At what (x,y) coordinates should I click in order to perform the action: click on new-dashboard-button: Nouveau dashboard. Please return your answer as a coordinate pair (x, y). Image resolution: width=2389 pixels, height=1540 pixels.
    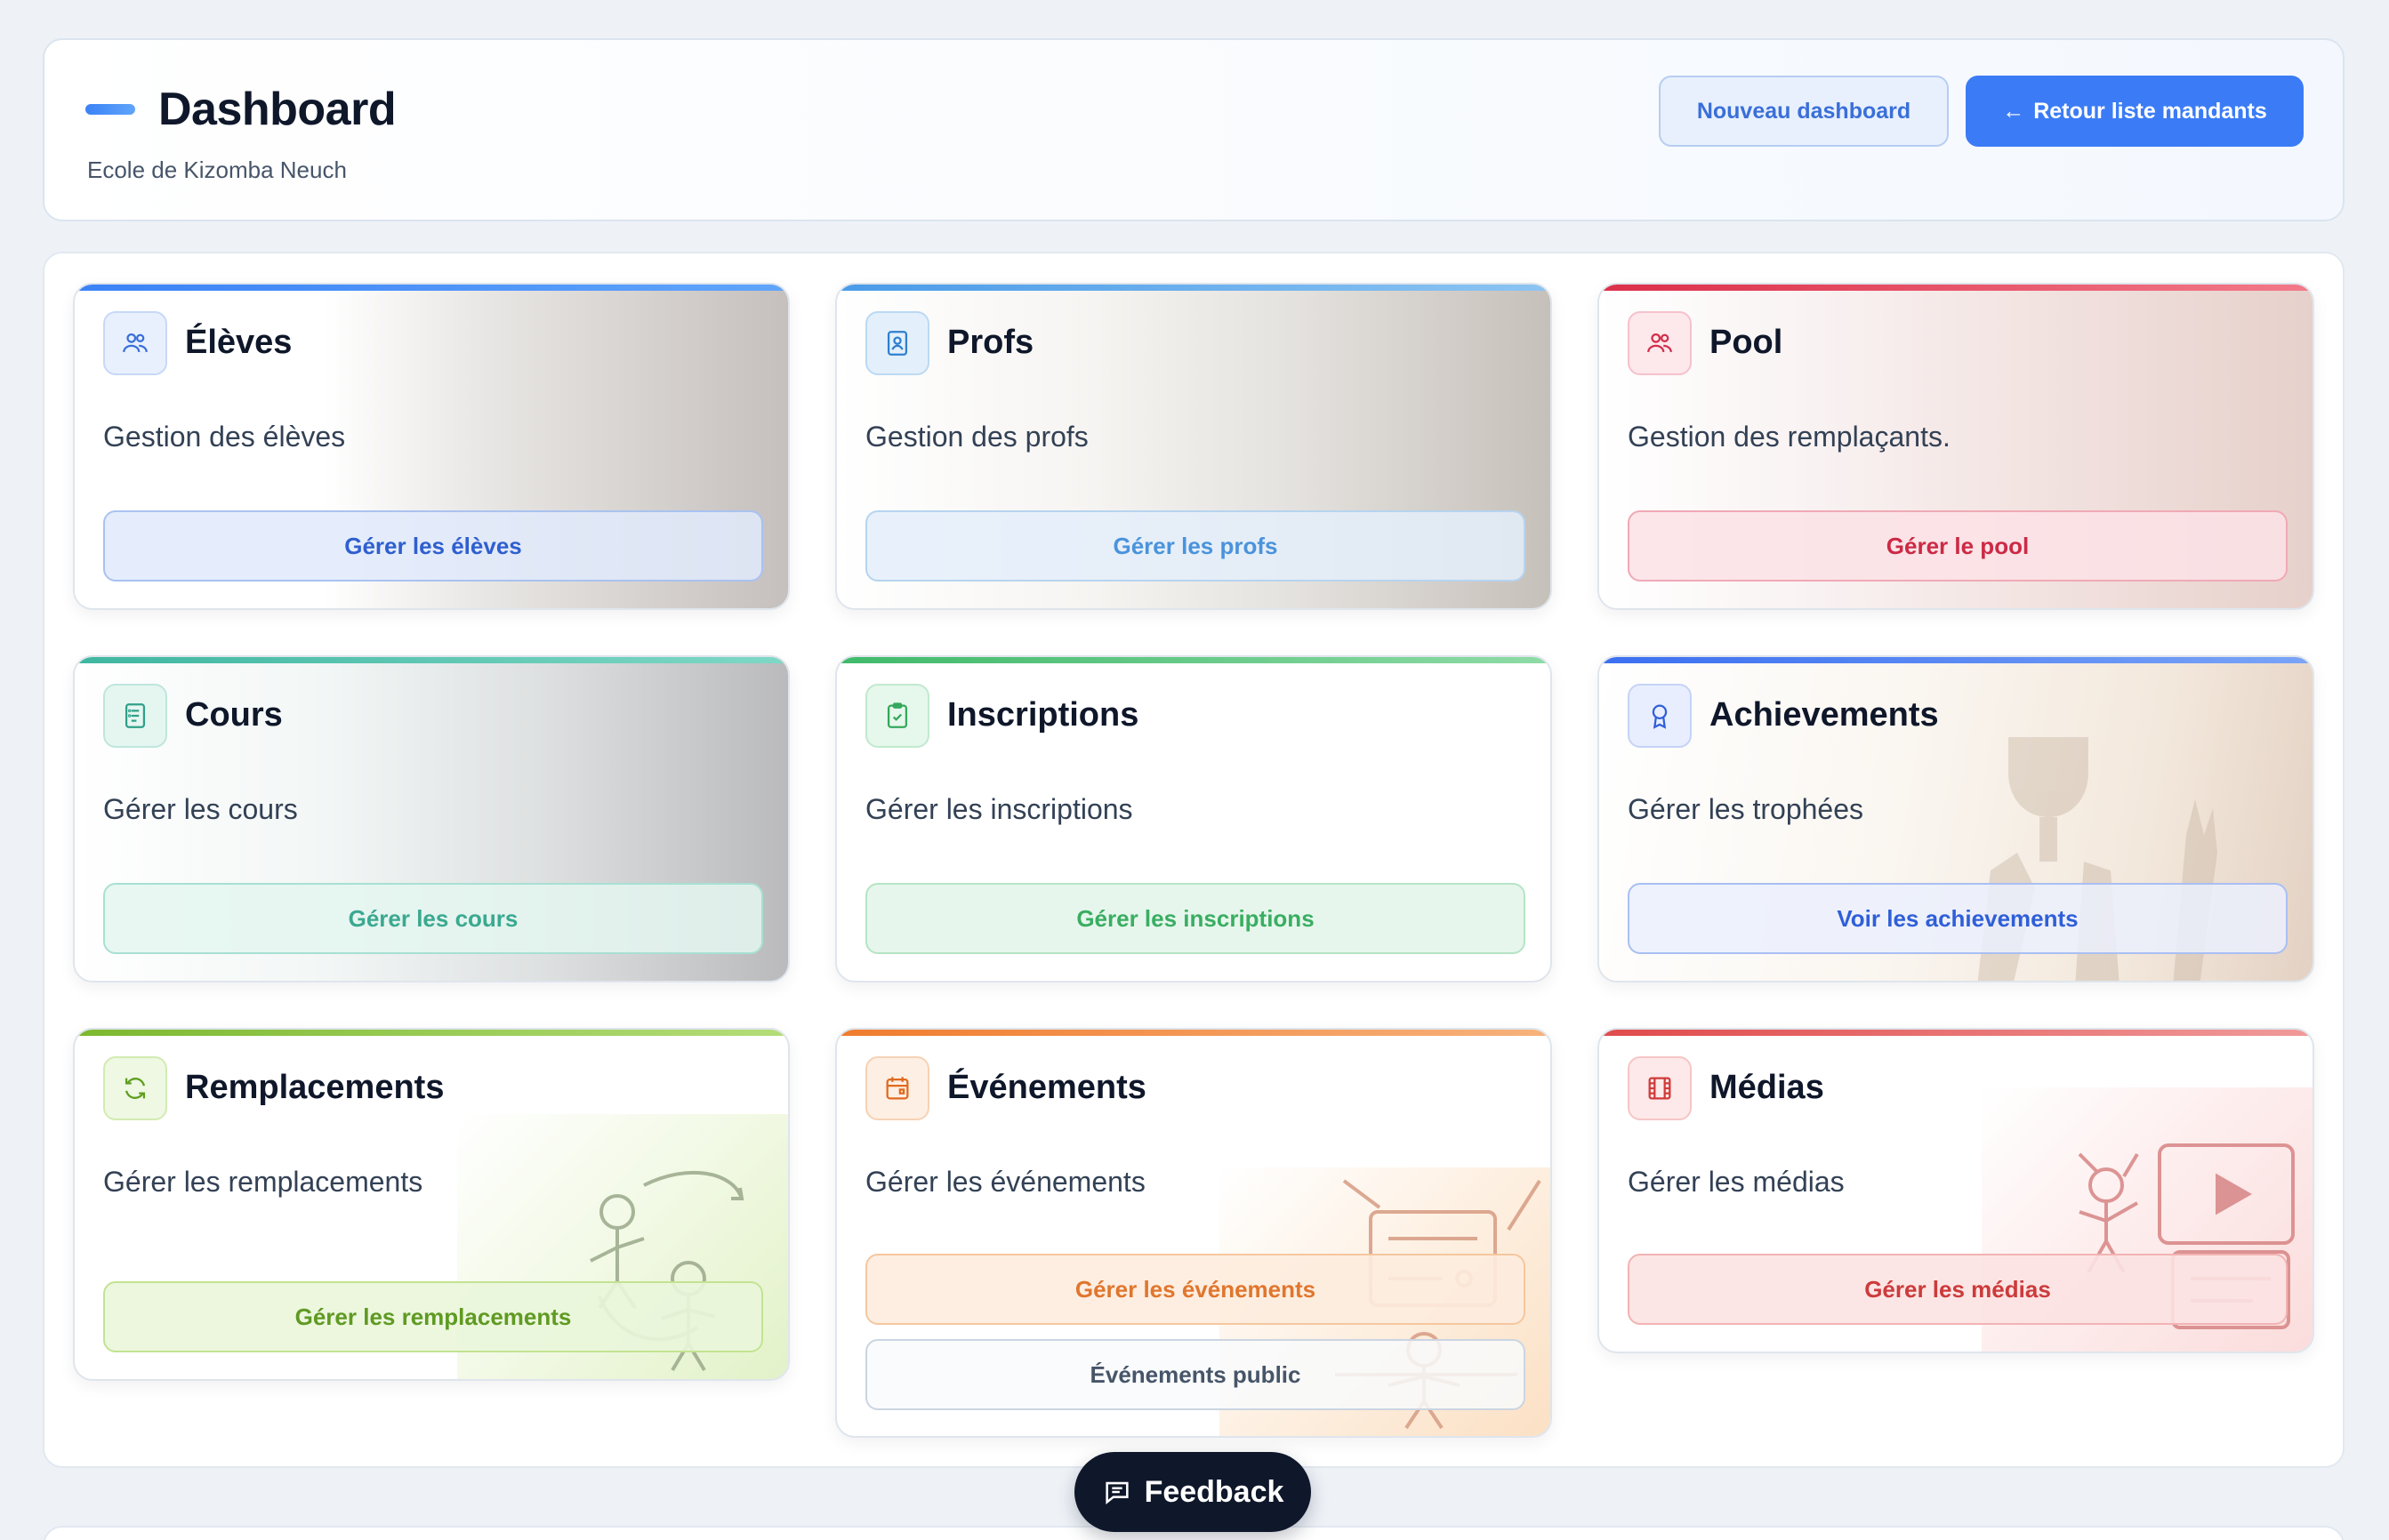
    Looking at the image, I should click on (1804, 111).